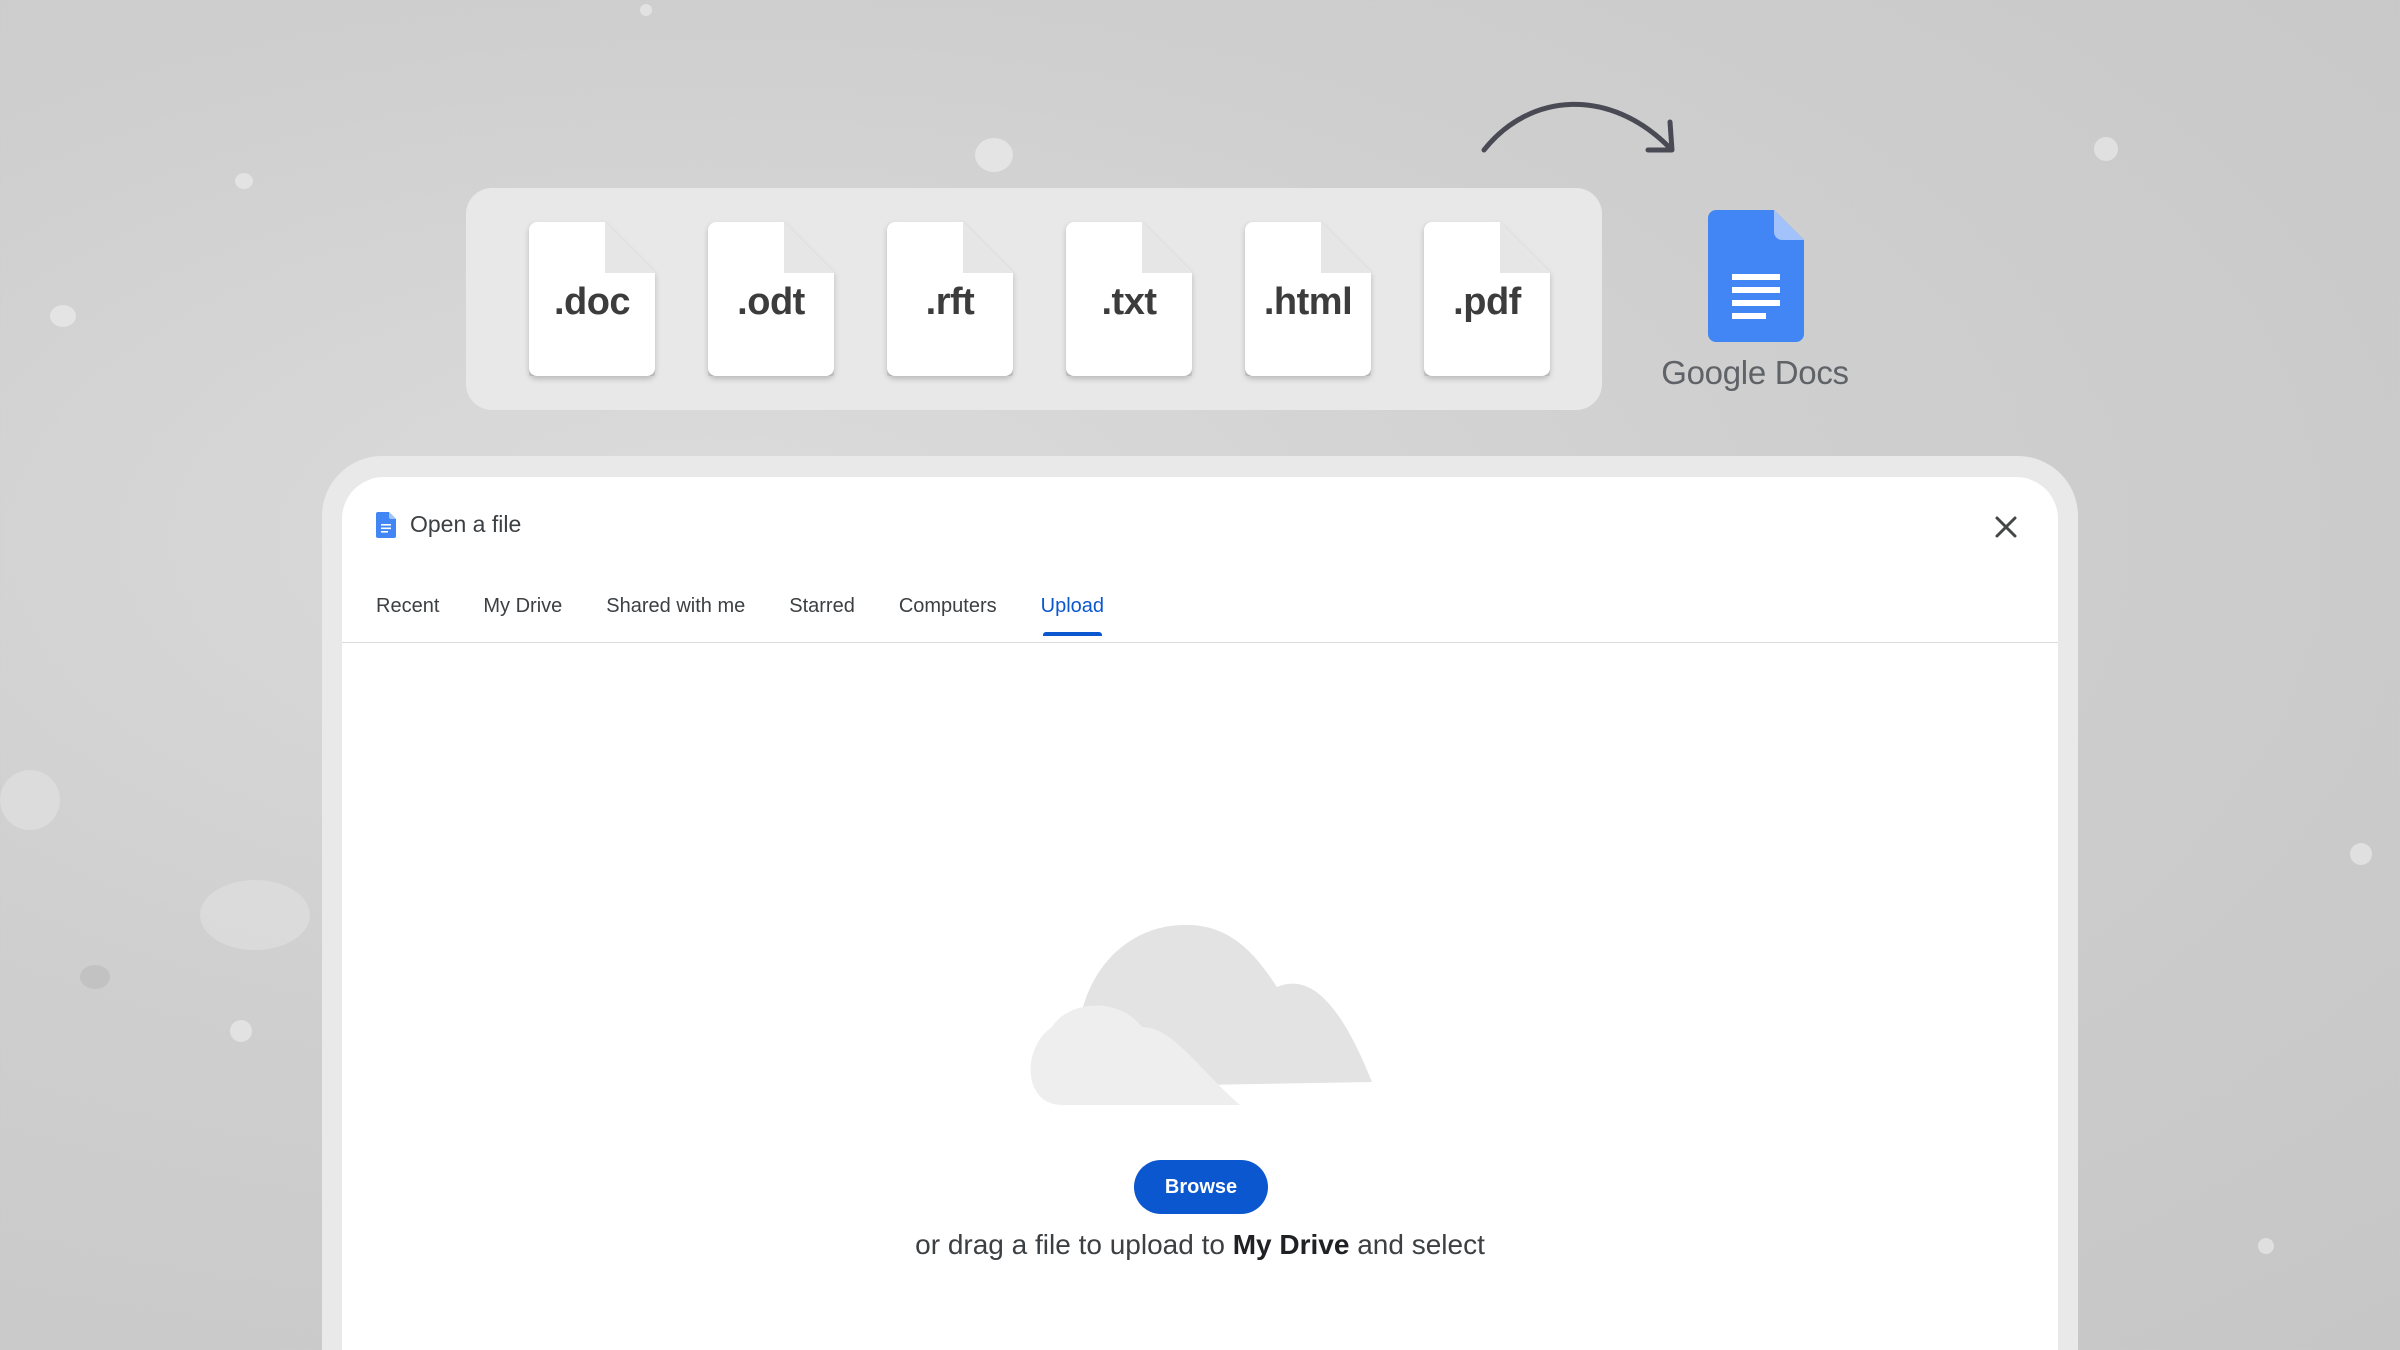  Describe the element at coordinates (1578, 127) in the screenshot. I see `curved-arrow-icon` at that location.